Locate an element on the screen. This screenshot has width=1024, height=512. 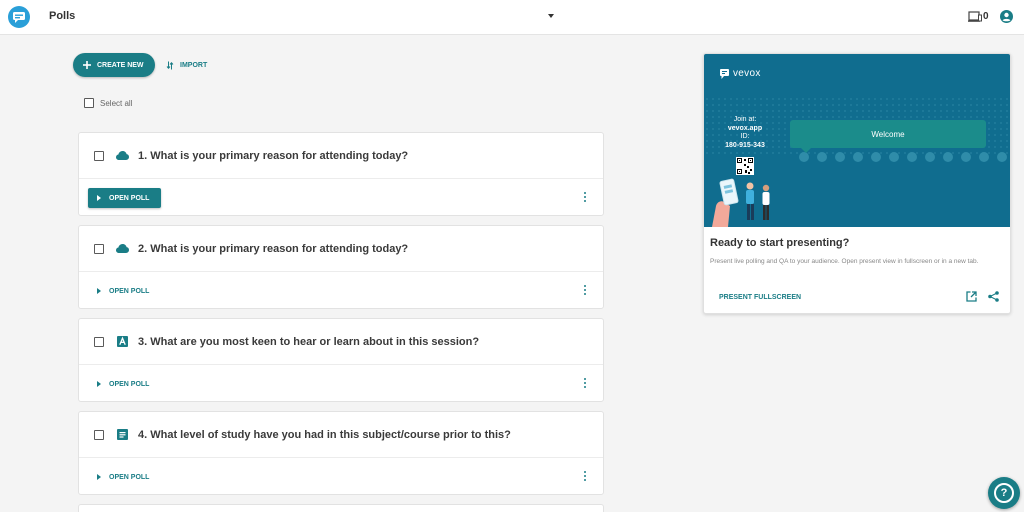
create-new-label: CREATE NEW is located at coordinates (120, 65).